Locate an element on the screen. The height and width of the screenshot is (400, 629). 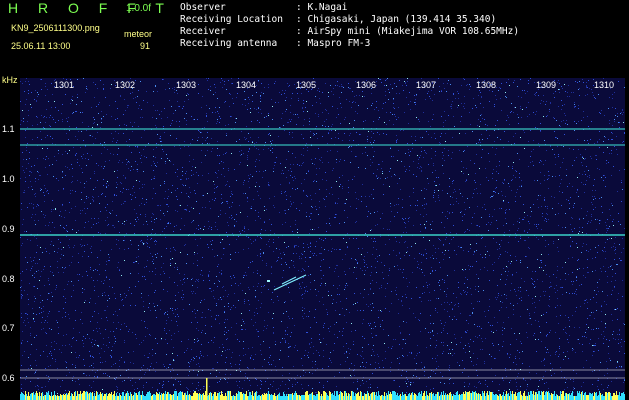
meta-value: : Maspro FM-3 is located at coordinates (333, 43).